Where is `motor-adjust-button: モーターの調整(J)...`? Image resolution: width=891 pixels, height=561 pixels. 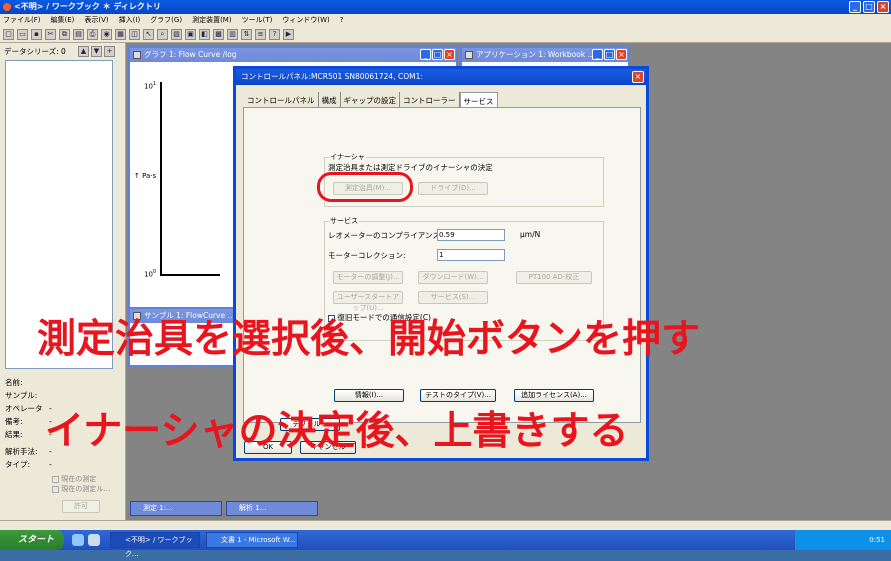
motor-adjust-button: モーターの調整(J)... is located at coordinates (368, 277).